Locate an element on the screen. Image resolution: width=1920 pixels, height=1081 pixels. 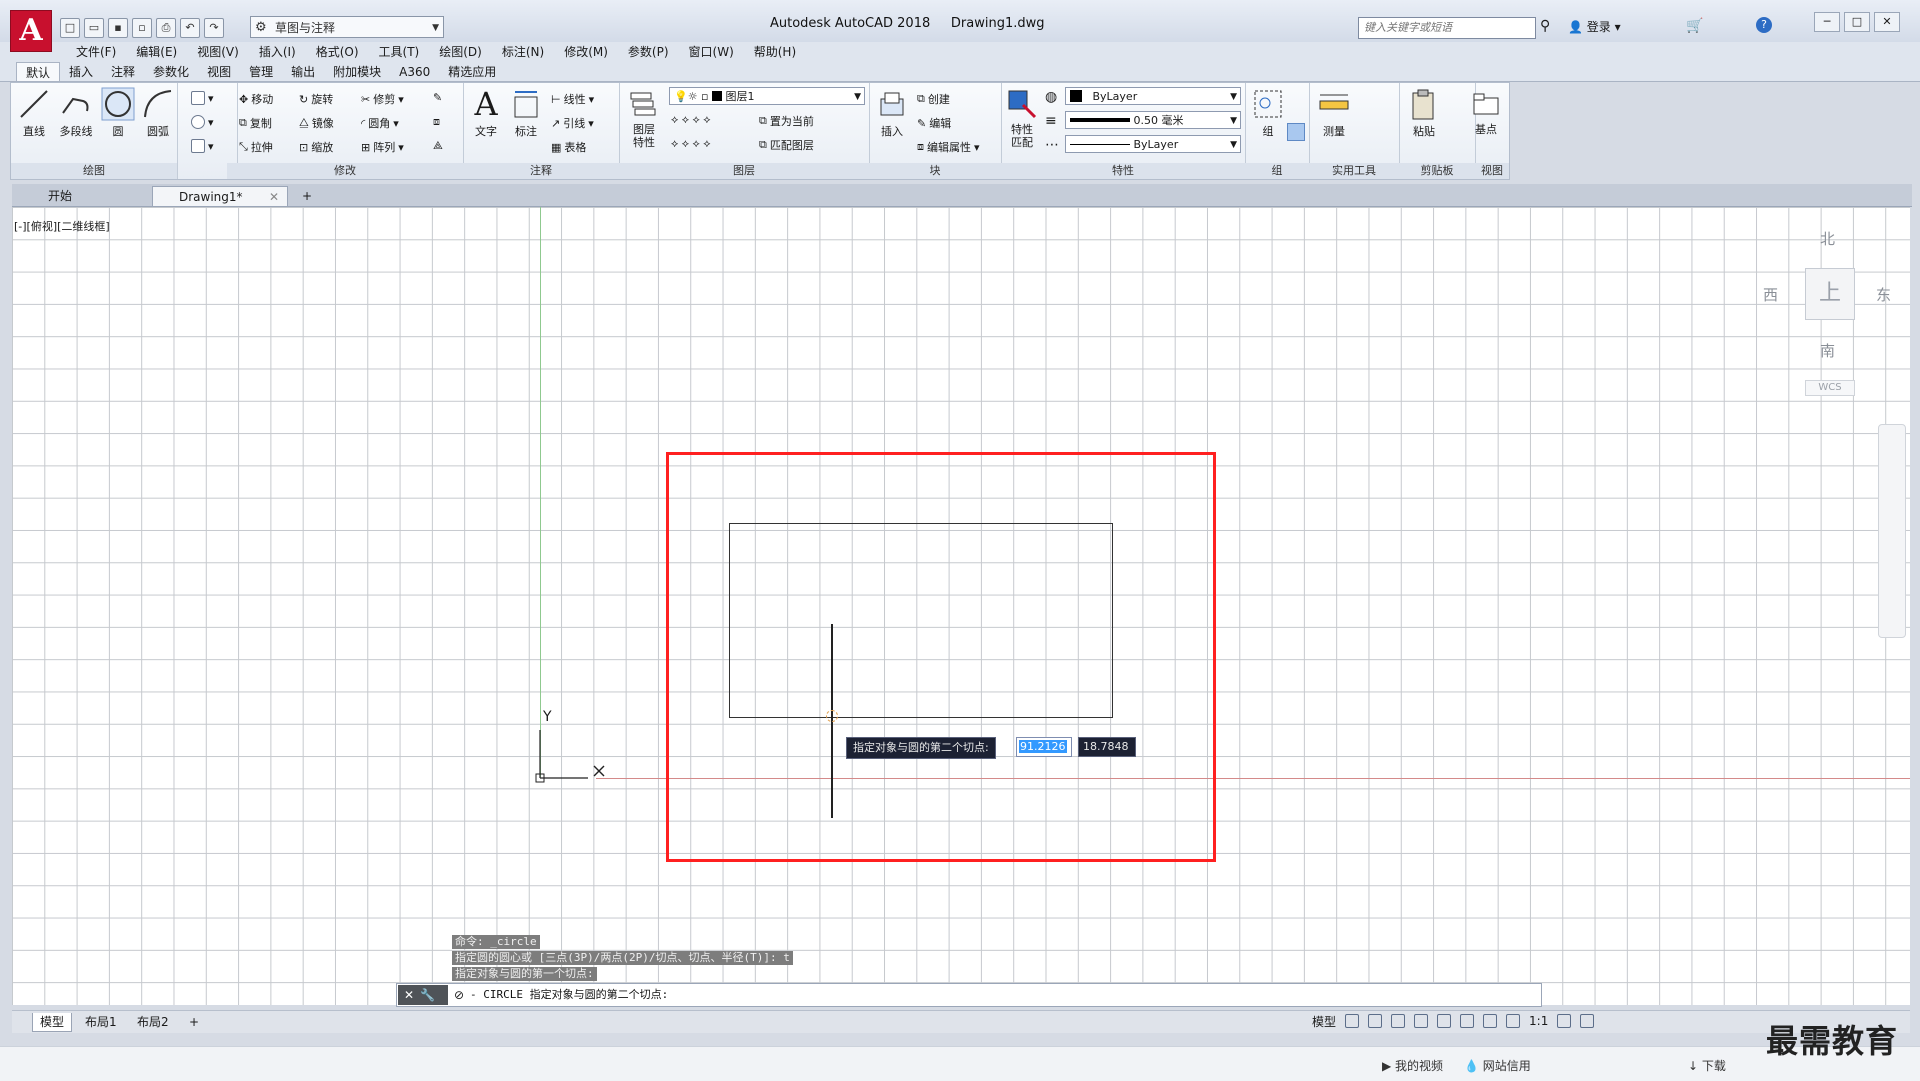
annotation-scale: 1:1 is located at coordinates (1538, 1021).